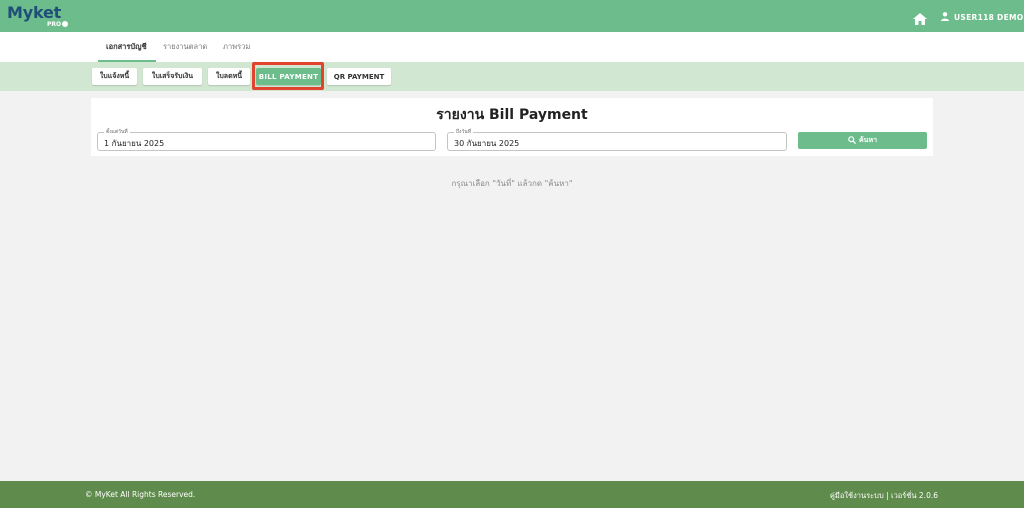 The width and height of the screenshot is (1024, 508). I want to click on user-manual-link: คู่มือใช้งานระบบ, so click(857, 495).